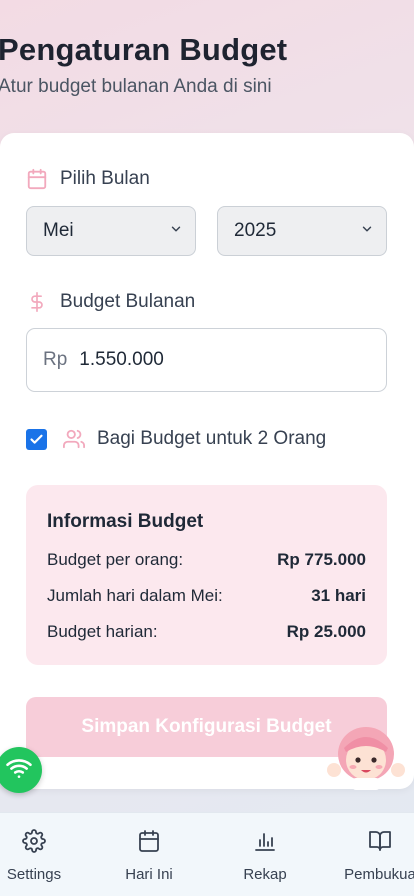  What do you see at coordinates (36, 439) in the screenshot?
I see `split-checkbox` at bounding box center [36, 439].